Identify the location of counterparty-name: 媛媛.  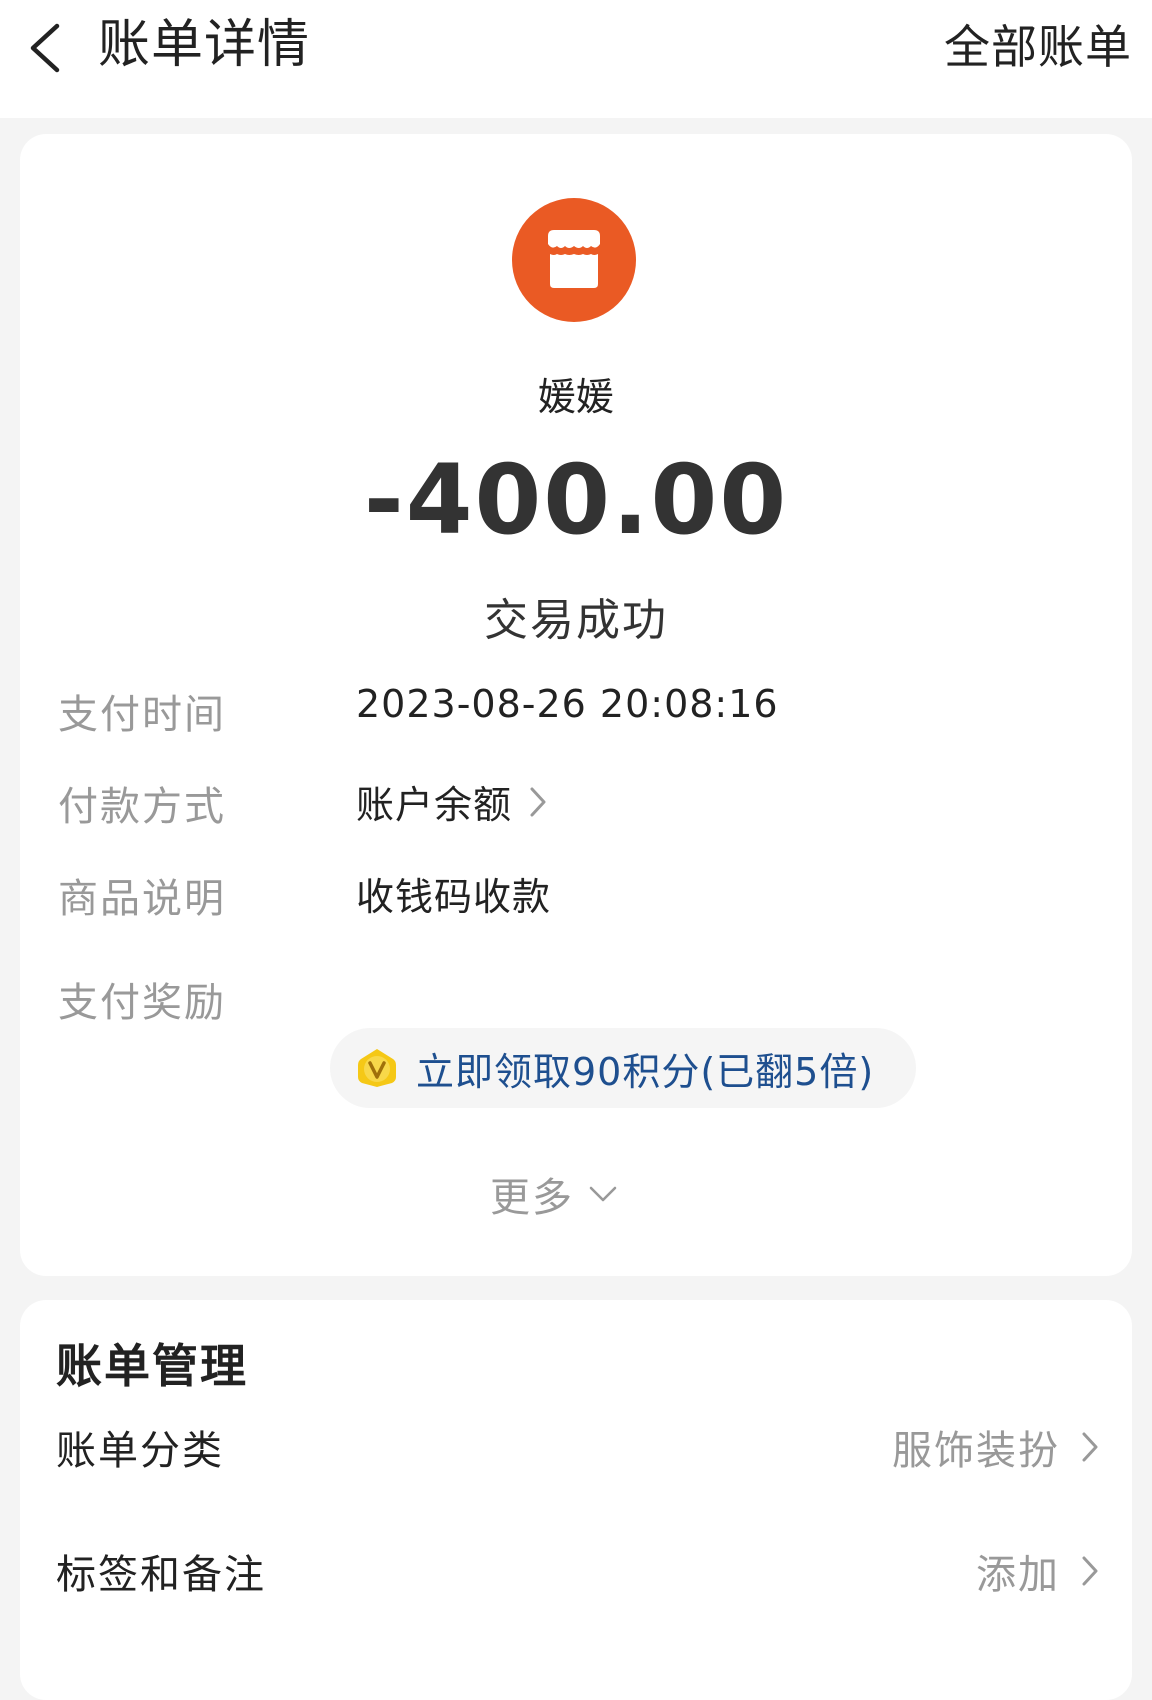
(575, 397).